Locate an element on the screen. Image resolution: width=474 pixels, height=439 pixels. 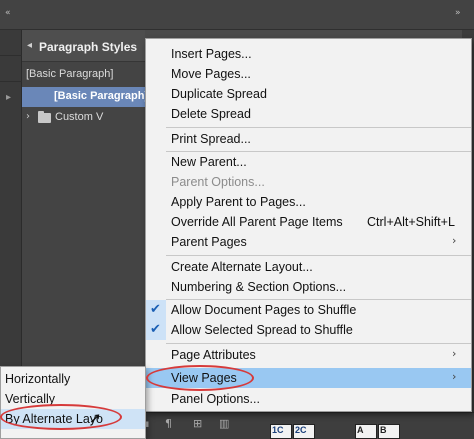
page-thumbnail: 2C is located at coordinates (304, 431).